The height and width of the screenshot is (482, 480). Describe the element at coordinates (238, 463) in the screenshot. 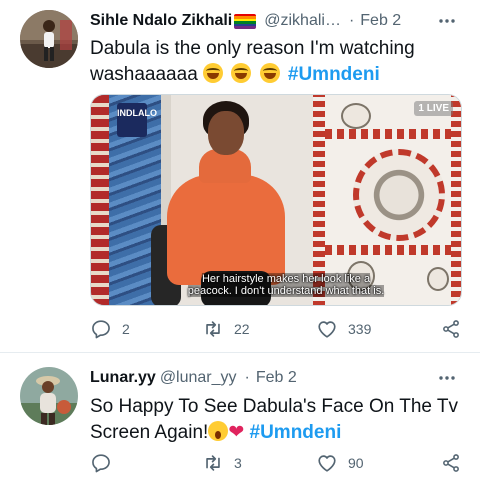

I see `retweet-count: 3` at that location.